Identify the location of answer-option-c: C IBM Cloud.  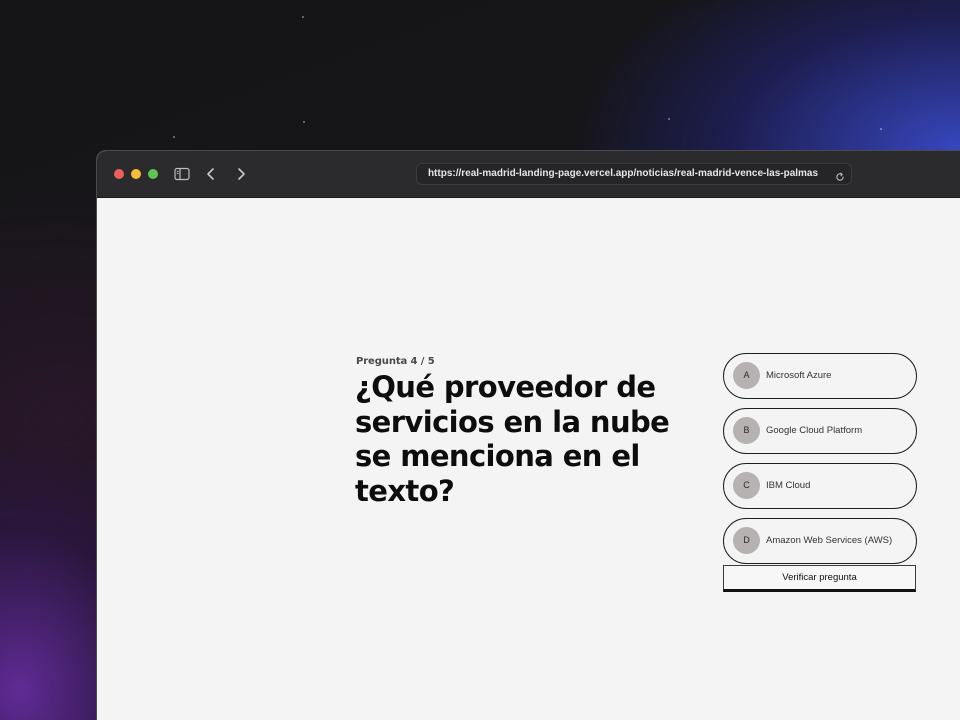
(820, 486).